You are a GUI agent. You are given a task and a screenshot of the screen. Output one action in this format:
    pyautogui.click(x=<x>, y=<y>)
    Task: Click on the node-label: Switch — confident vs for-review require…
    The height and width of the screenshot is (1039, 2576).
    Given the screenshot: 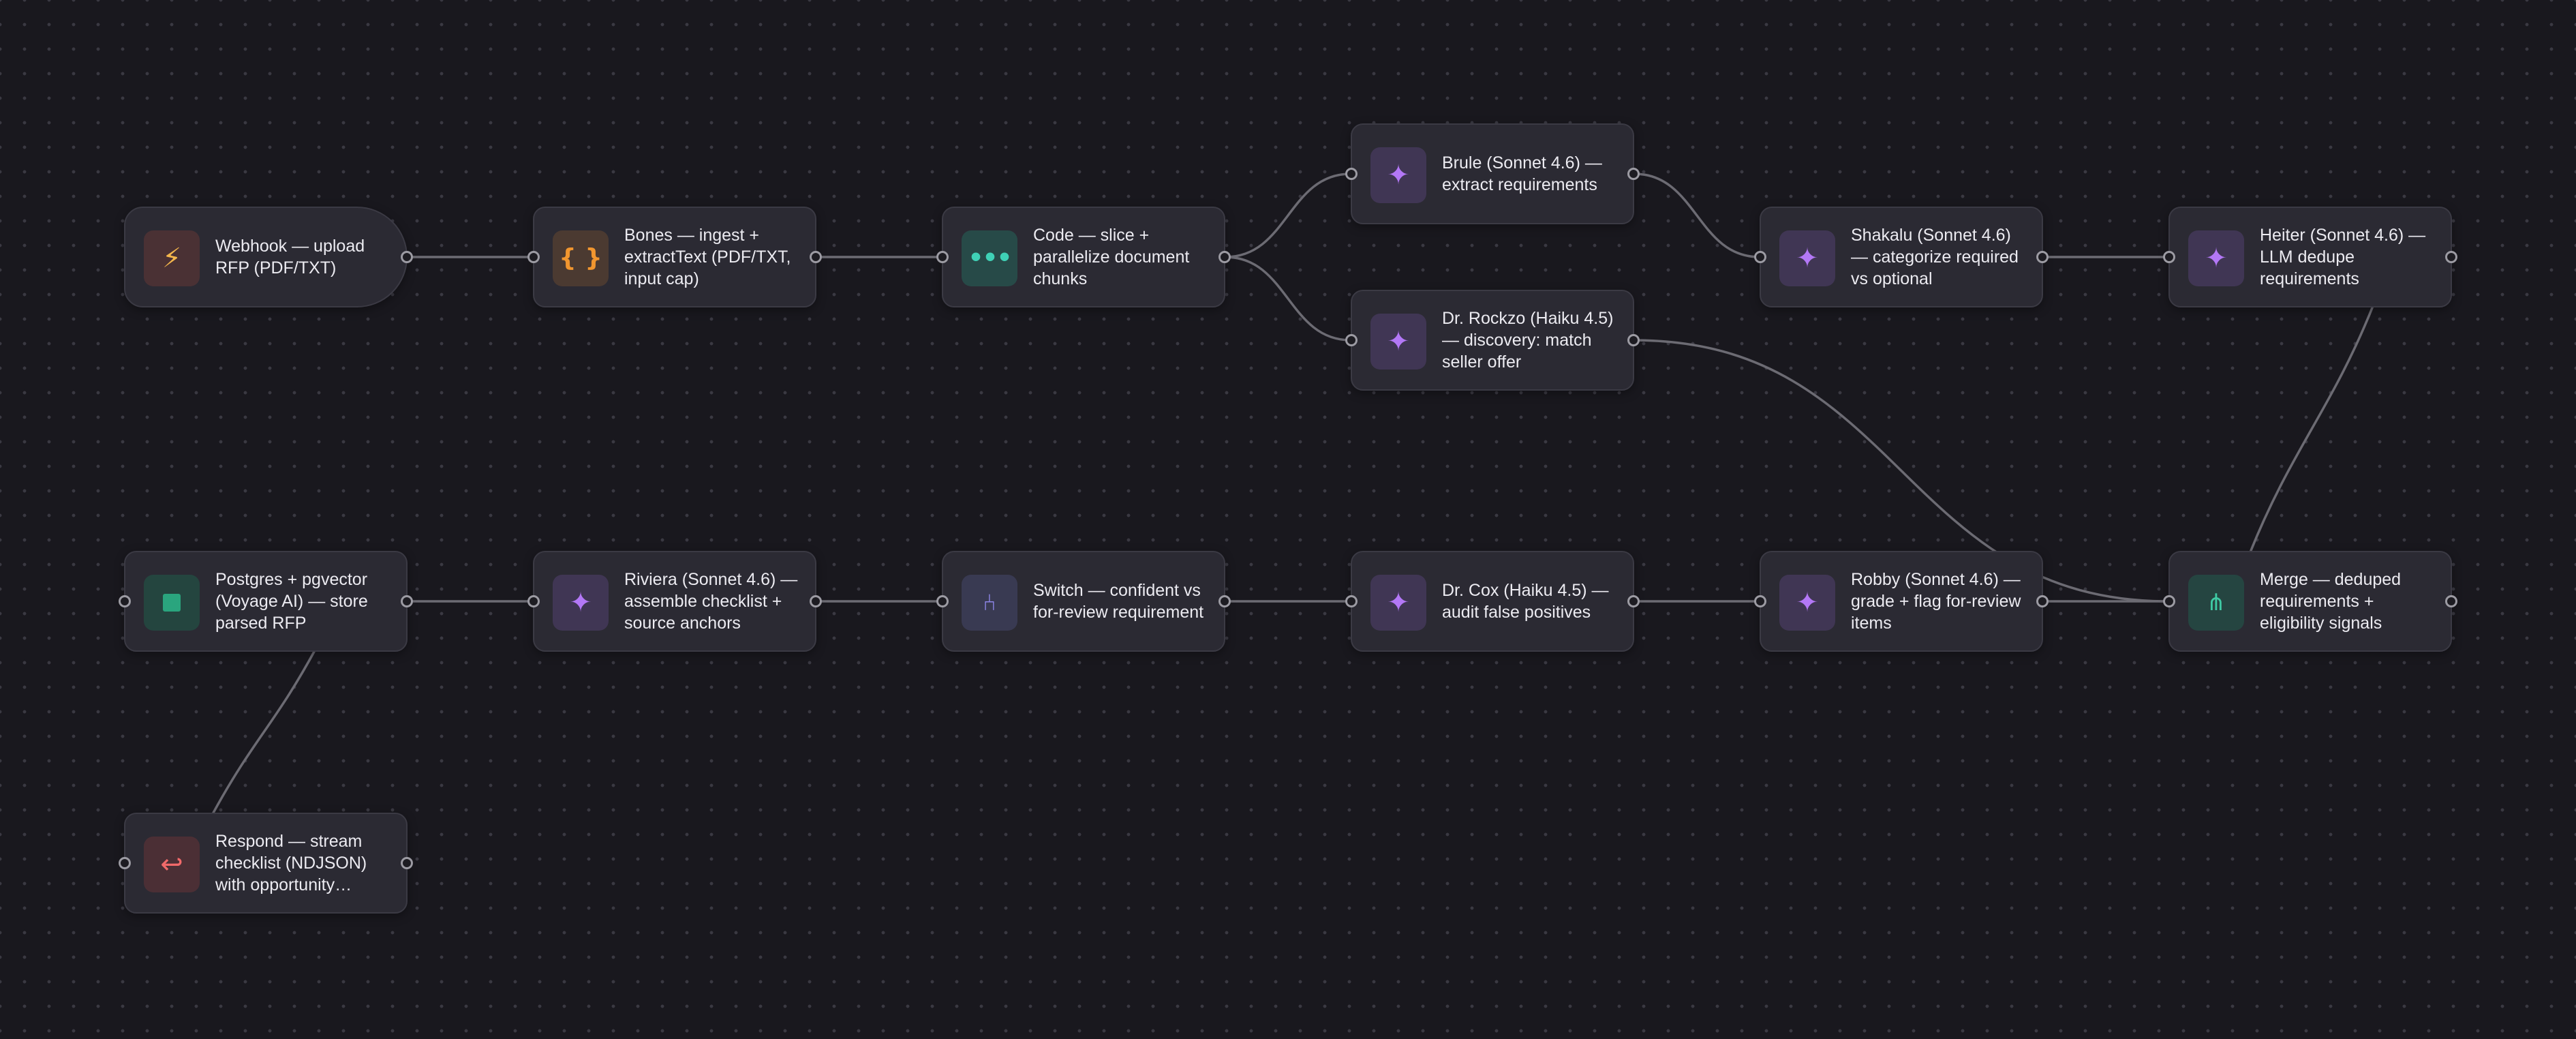 What is the action you would take?
    pyautogui.click(x=1122, y=601)
    